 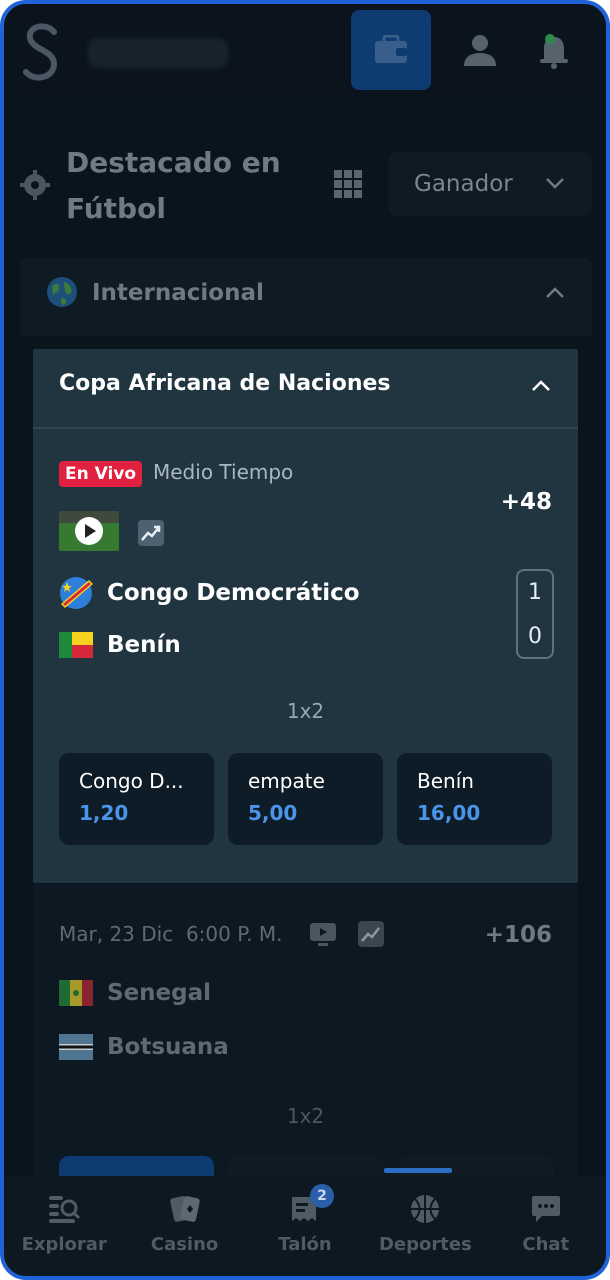 What do you see at coordinates (546, 1226) in the screenshot?
I see `nav-item-chat: Chat` at bounding box center [546, 1226].